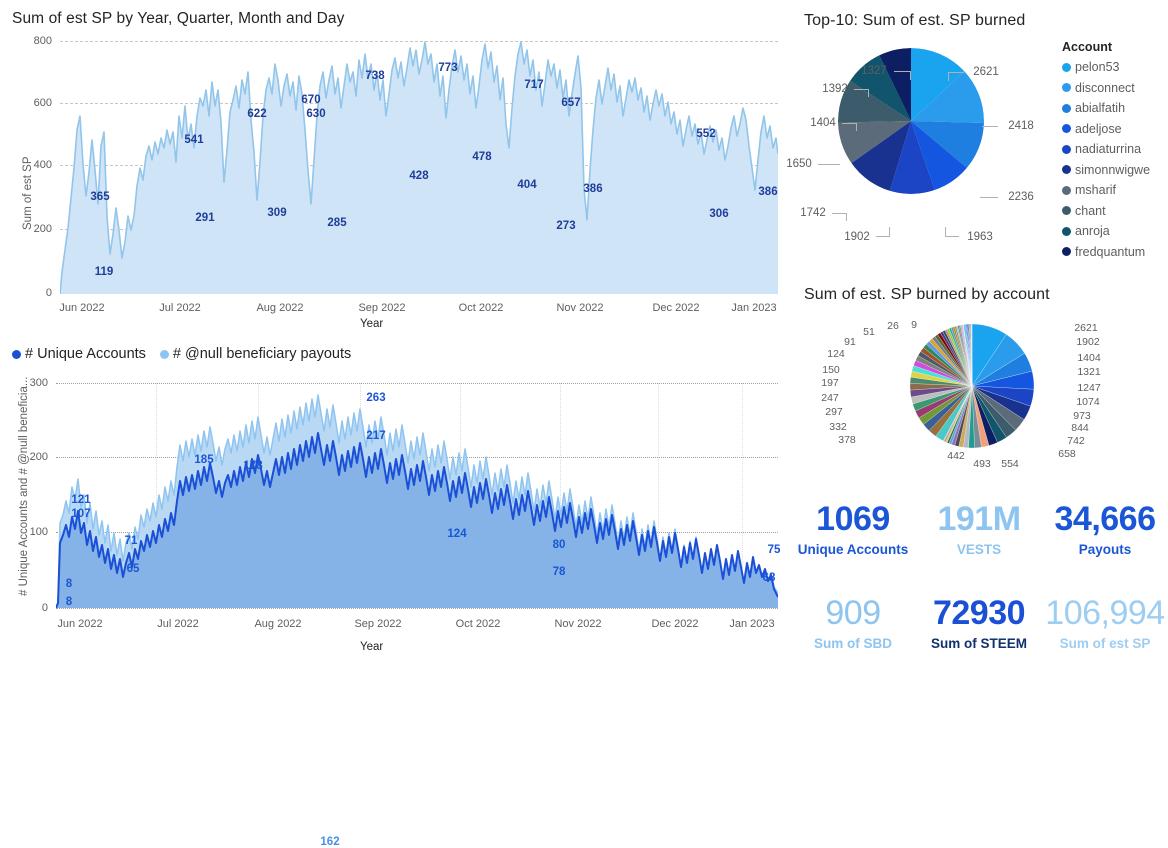 The image size is (1168, 848). Describe the element at coordinates (830, 398) in the screenshot. I see `pie-value-label: 247` at that location.